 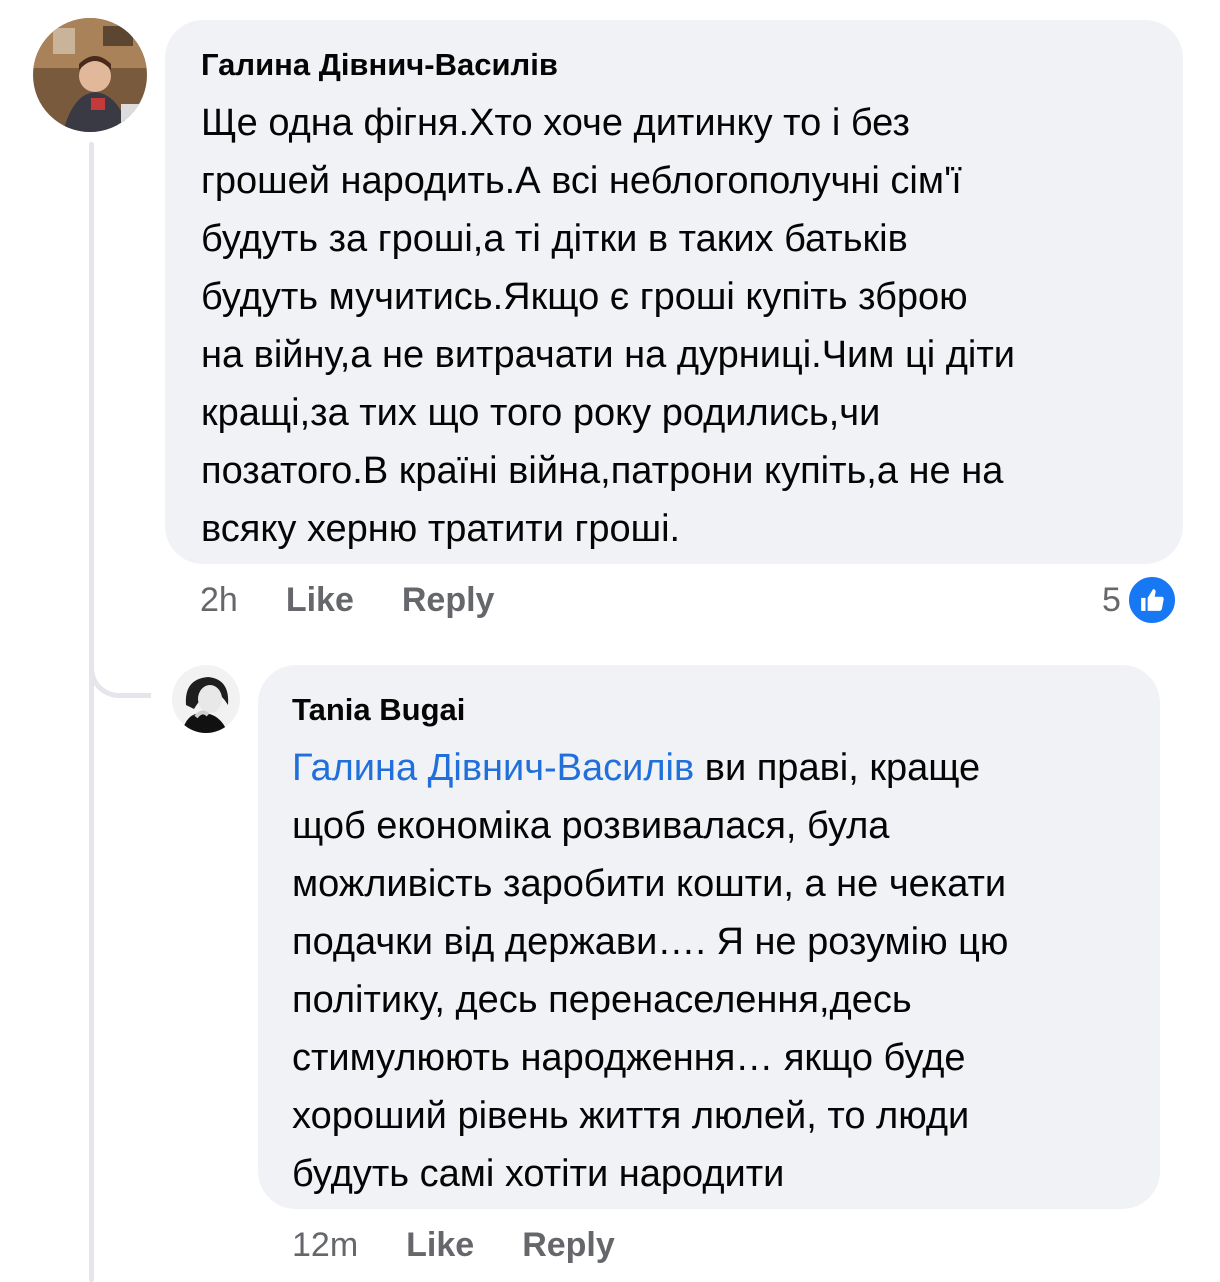 I want to click on reaction-count: 5, so click(x=1111, y=599).